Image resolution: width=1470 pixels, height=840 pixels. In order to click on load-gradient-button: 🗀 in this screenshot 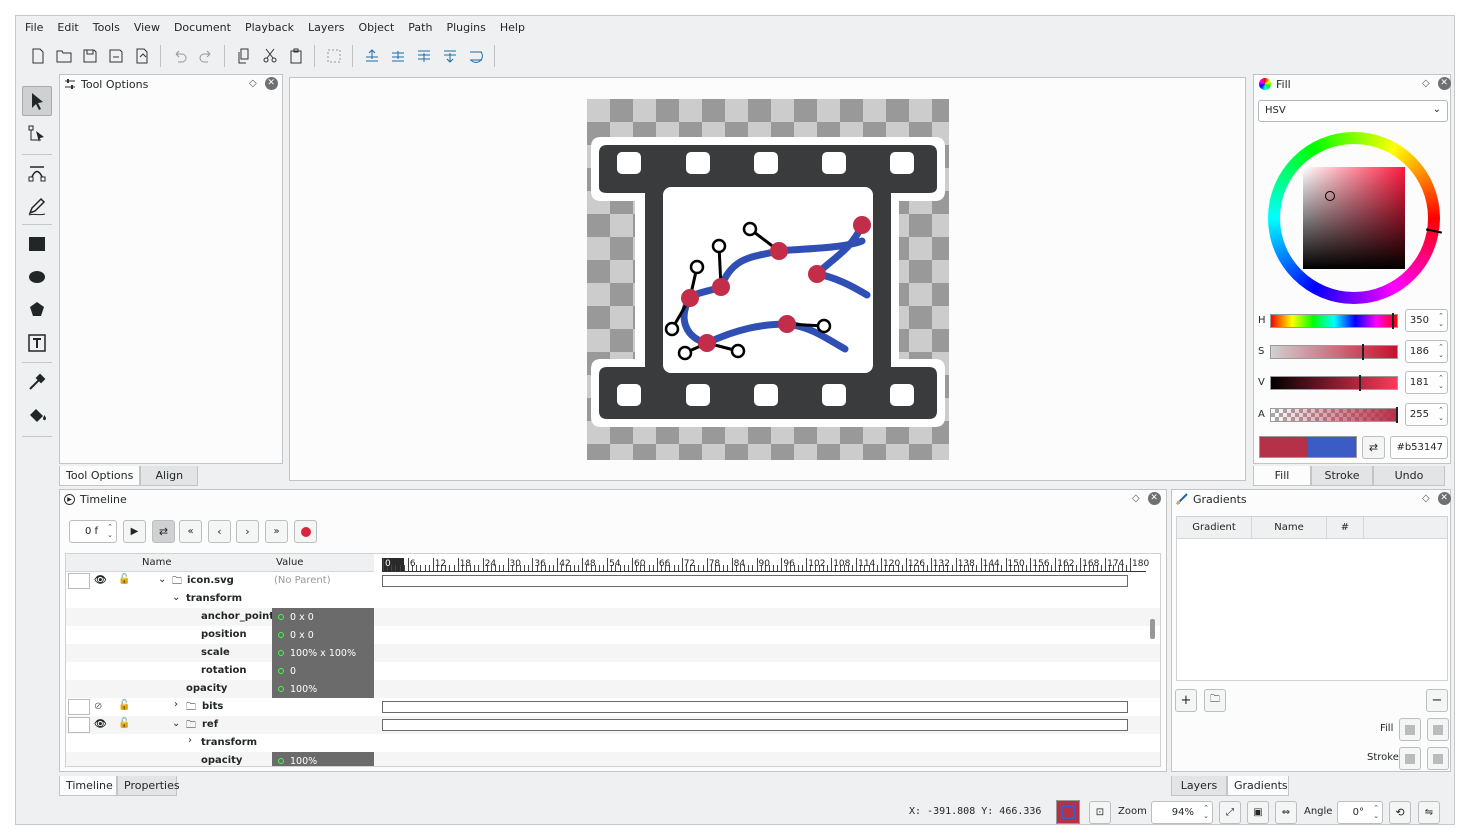, I will do `click(1215, 700)`.